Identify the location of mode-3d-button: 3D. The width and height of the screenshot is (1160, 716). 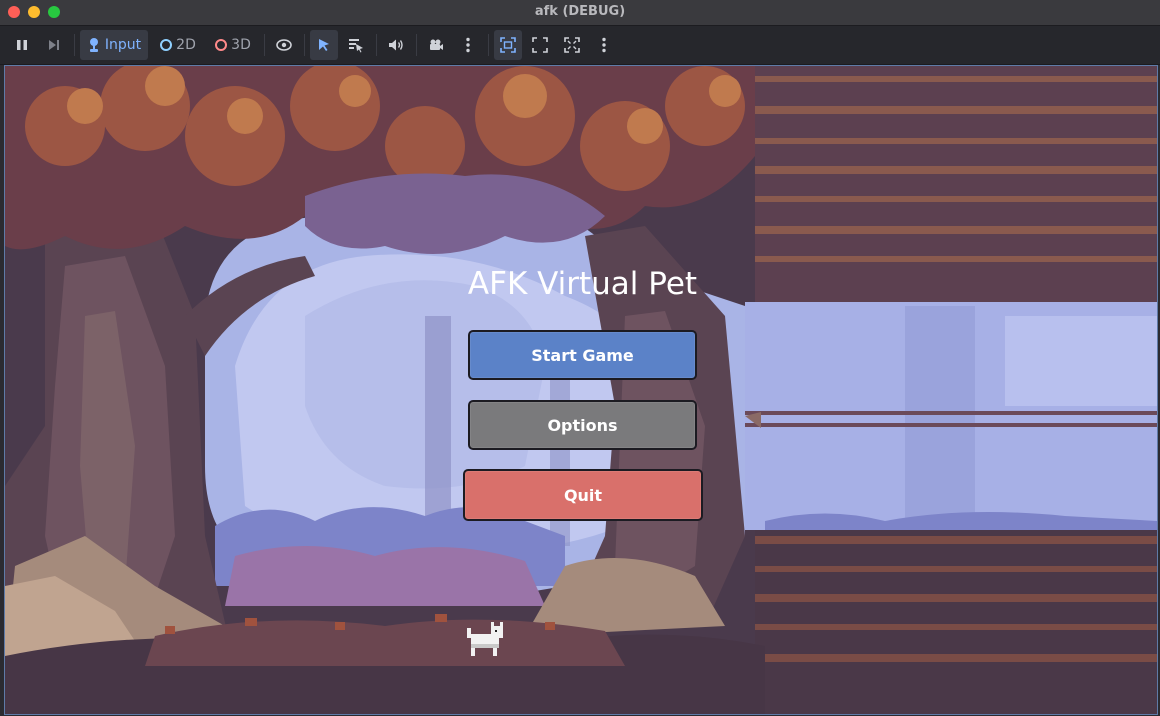
(233, 45).